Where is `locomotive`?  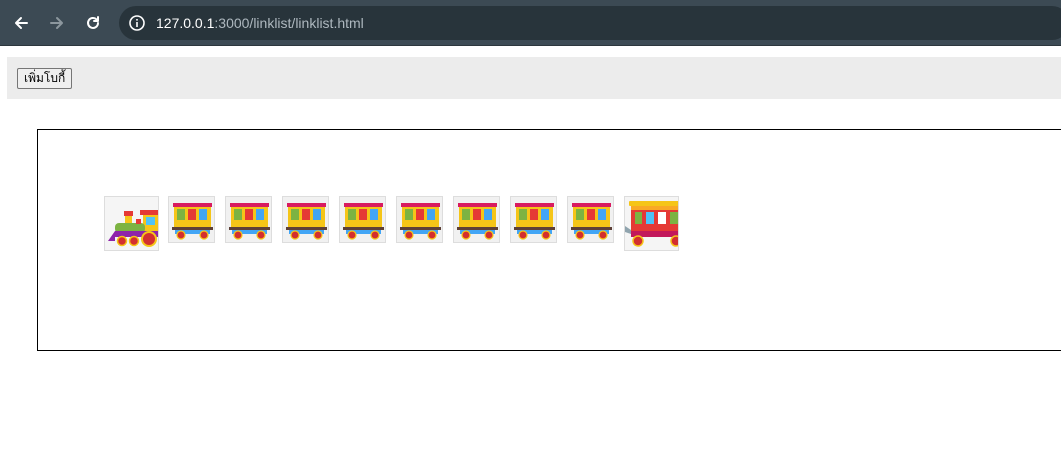 locomotive is located at coordinates (131, 223).